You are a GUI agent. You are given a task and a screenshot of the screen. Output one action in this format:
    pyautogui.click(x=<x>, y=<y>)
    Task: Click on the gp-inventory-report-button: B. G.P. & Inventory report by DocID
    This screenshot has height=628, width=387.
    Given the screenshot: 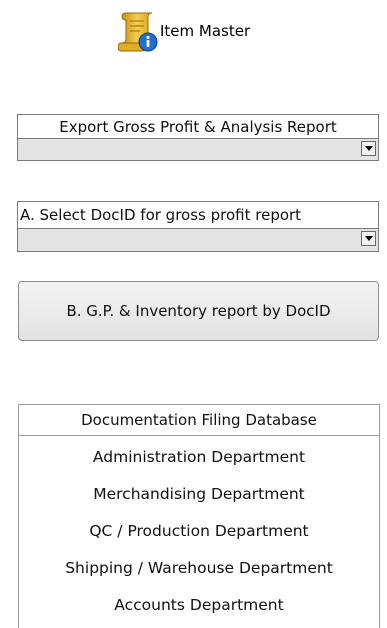 What is the action you would take?
    pyautogui.click(x=198, y=311)
    